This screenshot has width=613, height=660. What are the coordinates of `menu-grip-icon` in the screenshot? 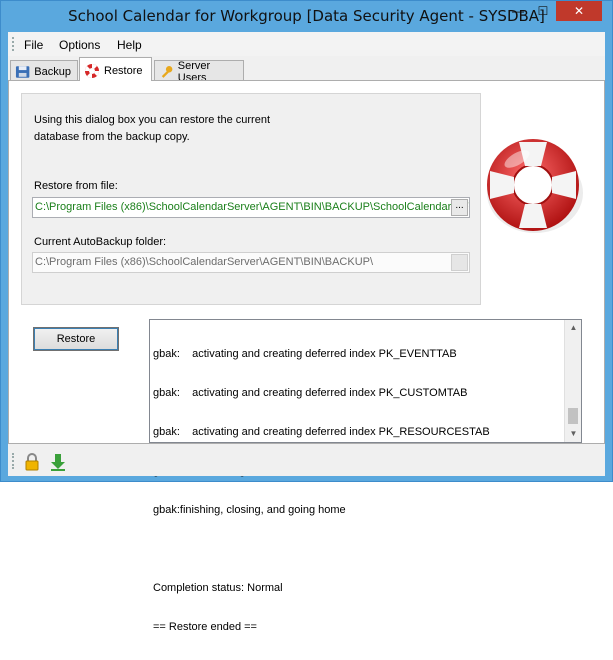 It's located at (13, 44).